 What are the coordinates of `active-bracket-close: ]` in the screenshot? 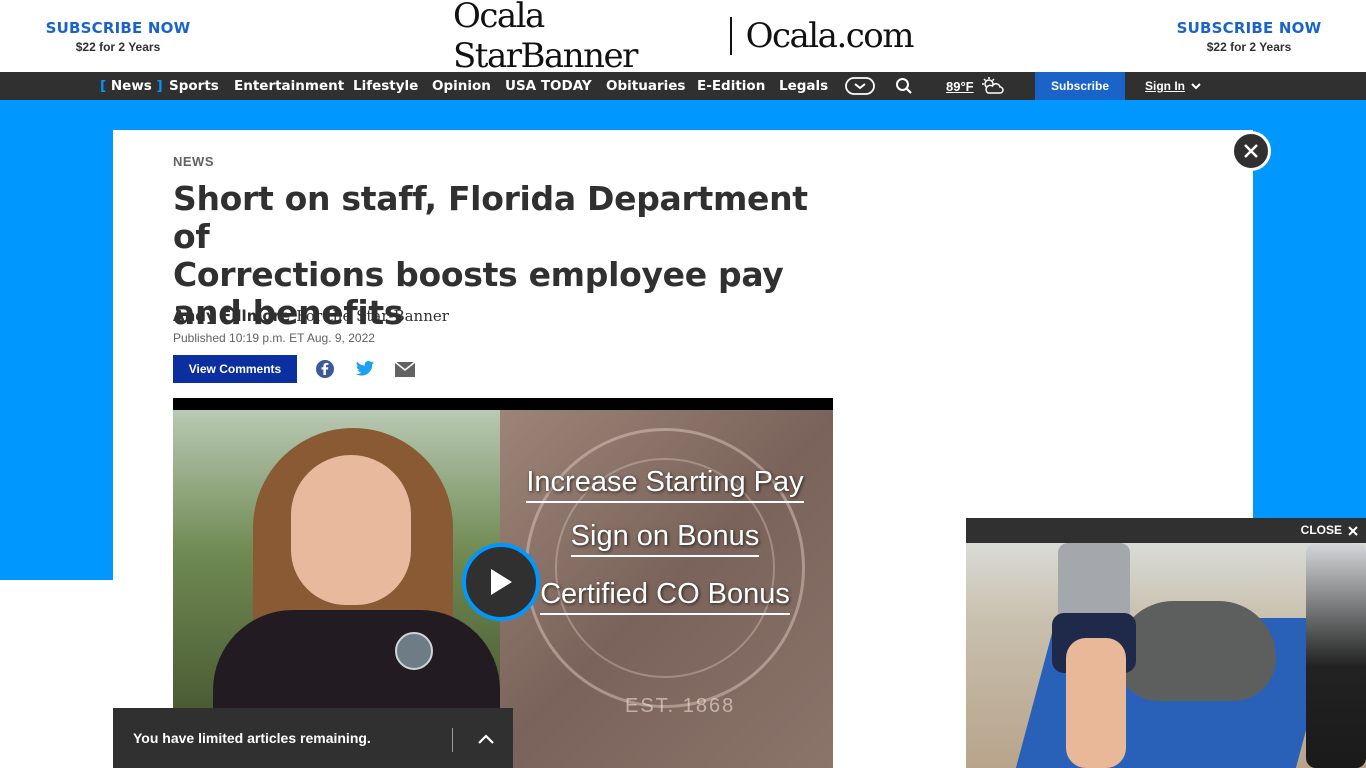 It's located at (157, 86).